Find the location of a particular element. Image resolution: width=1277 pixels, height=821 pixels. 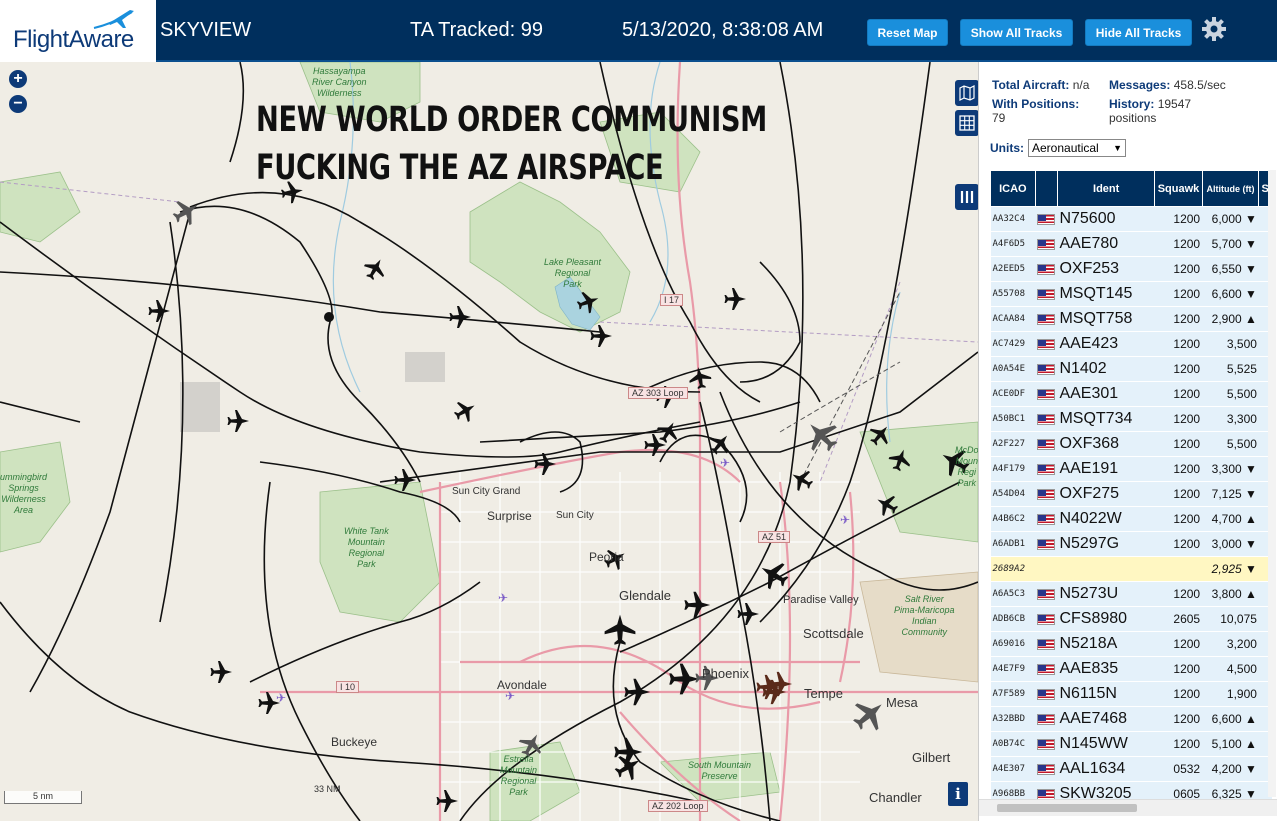

scrollbar-thumb is located at coordinates (1067, 808).